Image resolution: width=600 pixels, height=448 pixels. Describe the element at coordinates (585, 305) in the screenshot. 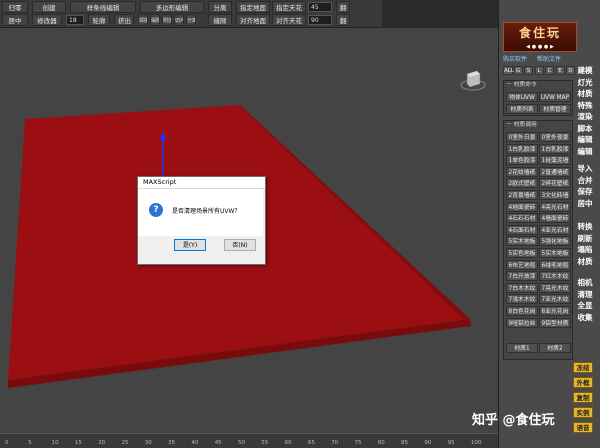

I see `side-tool-button: 全显` at that location.